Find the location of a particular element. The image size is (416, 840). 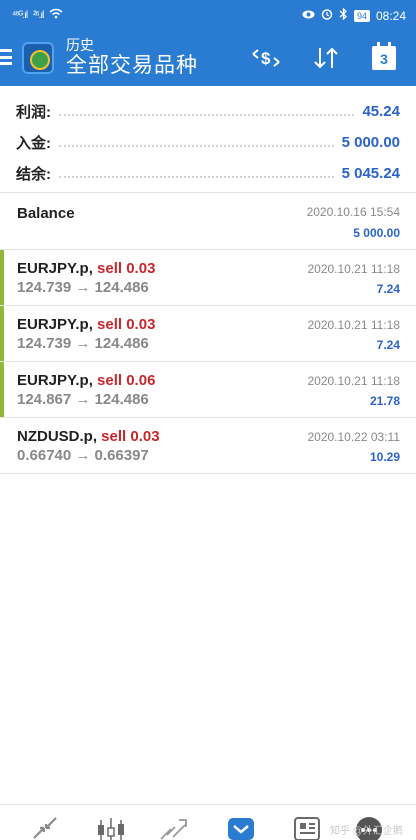

deal-profit: 10.29 is located at coordinates (384, 457).